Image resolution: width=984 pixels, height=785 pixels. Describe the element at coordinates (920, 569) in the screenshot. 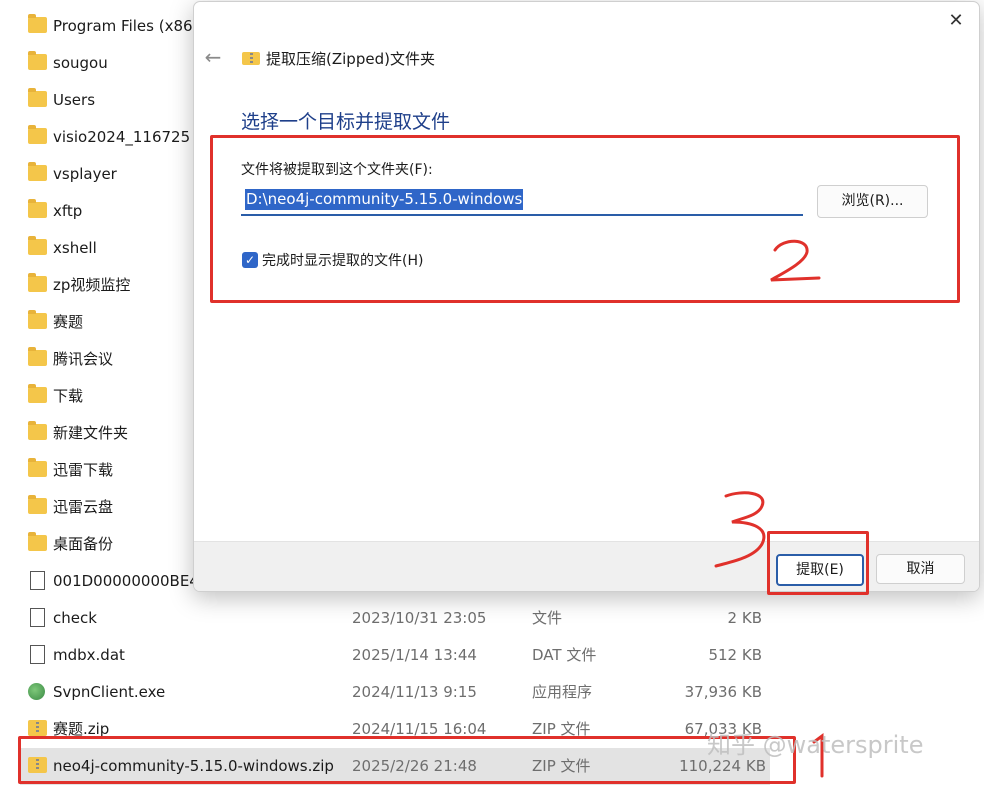

I see `cancel-button: 取消` at that location.